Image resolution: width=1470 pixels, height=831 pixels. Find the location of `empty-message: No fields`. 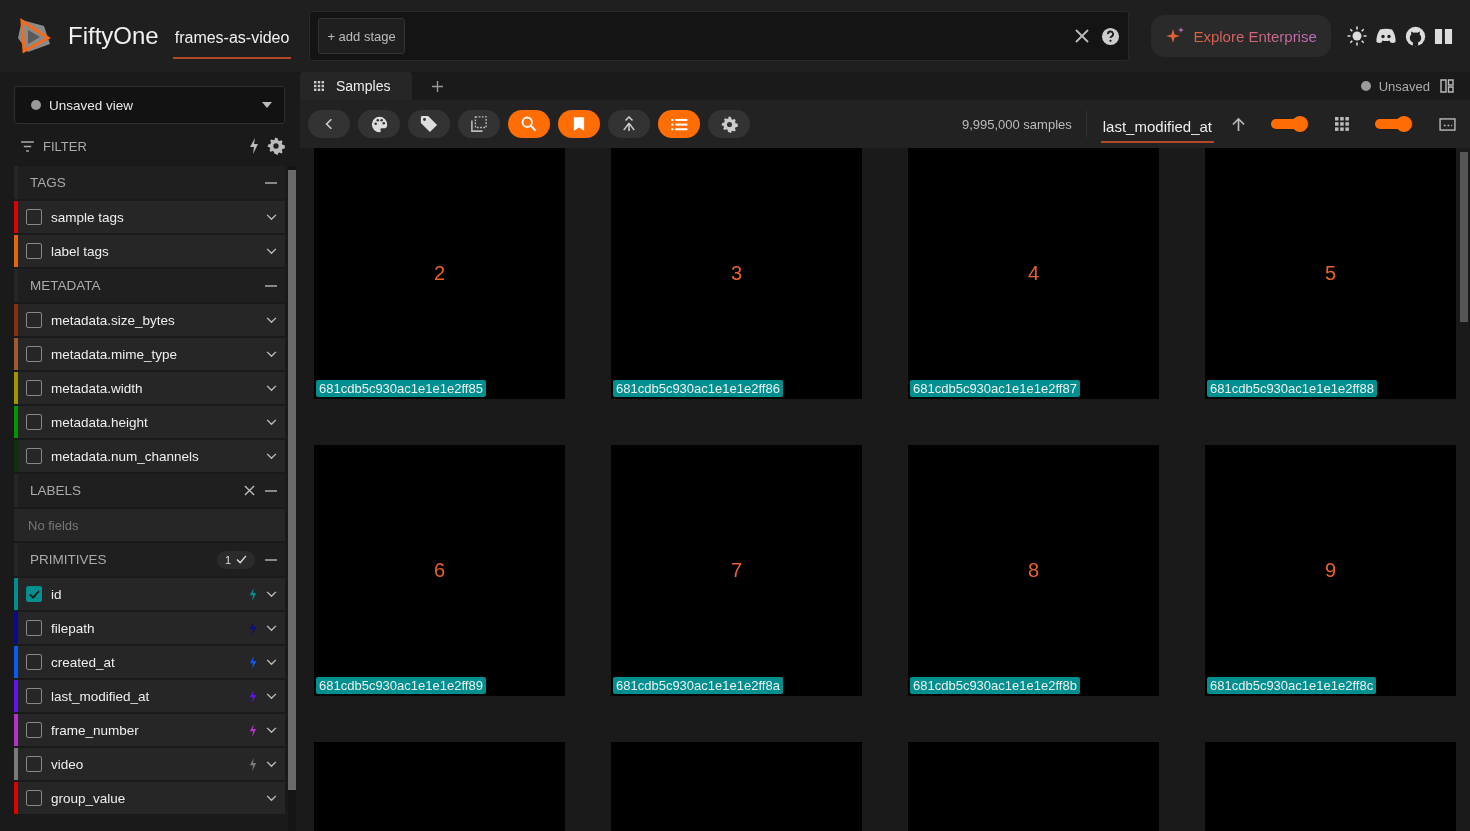

empty-message: No fields is located at coordinates (149, 525).